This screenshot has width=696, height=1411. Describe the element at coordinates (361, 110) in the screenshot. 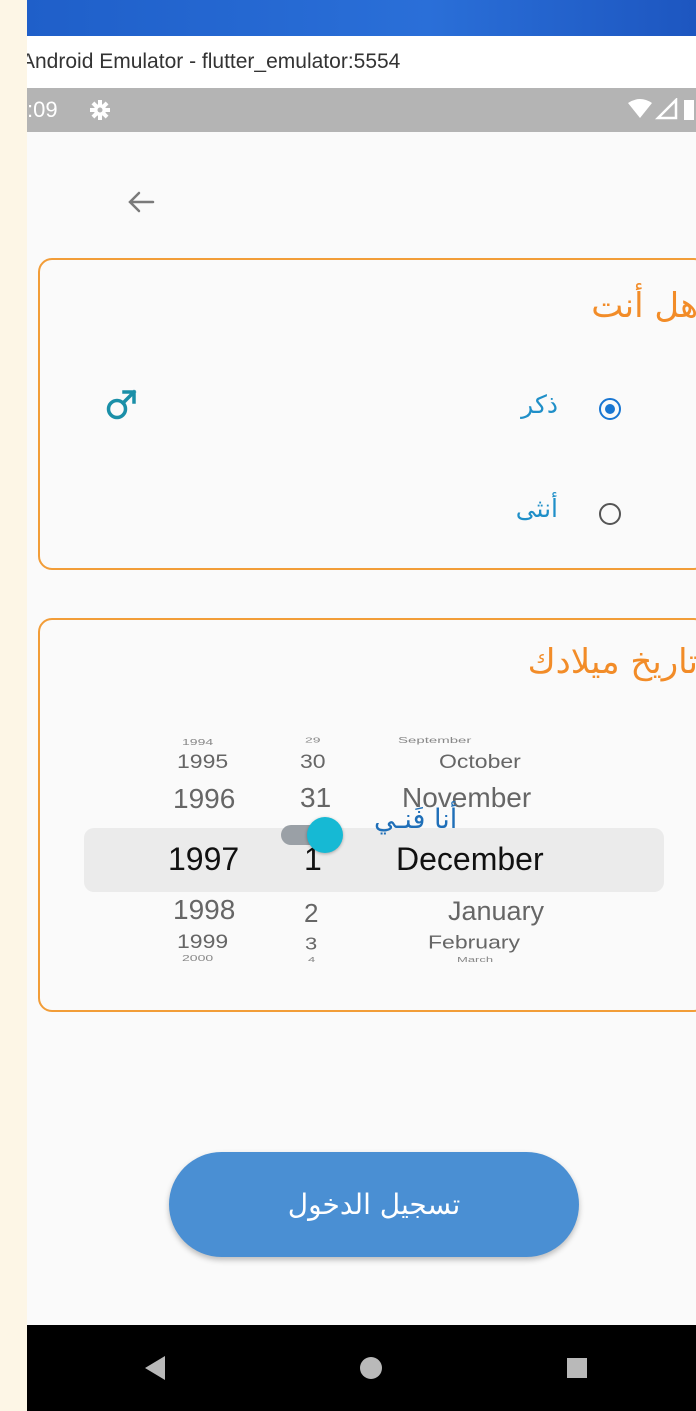

I see `status-bar: :09` at that location.